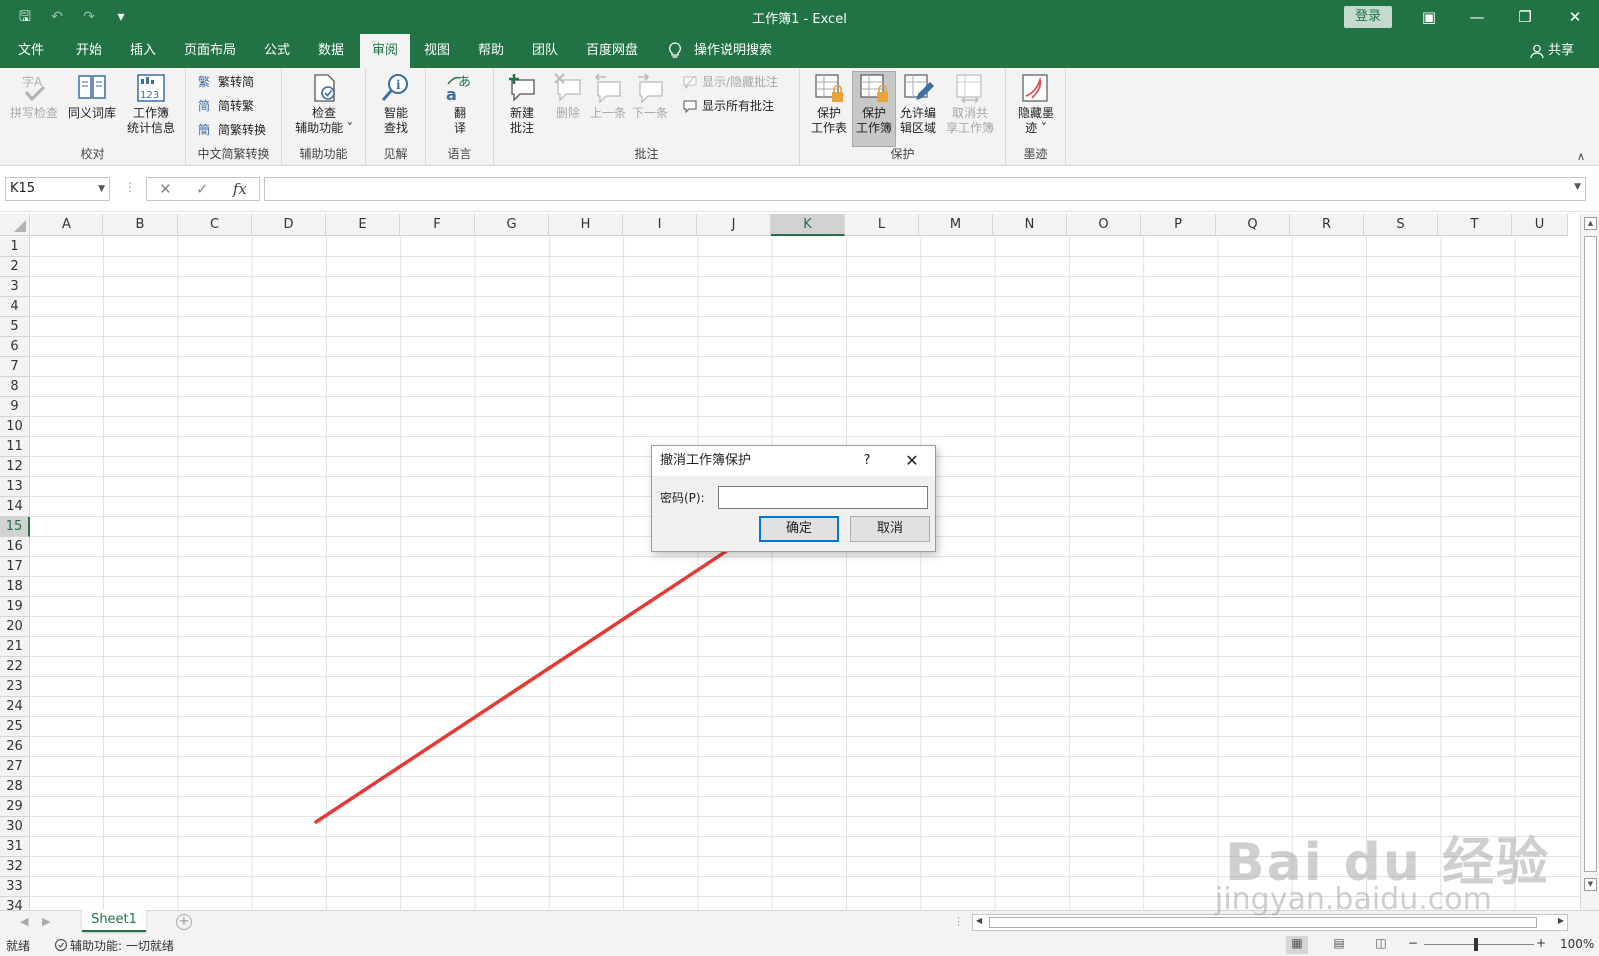 Image resolution: width=1599 pixels, height=956 pixels. What do you see at coordinates (331, 51) in the screenshot?
I see `tab-data: 数据` at bounding box center [331, 51].